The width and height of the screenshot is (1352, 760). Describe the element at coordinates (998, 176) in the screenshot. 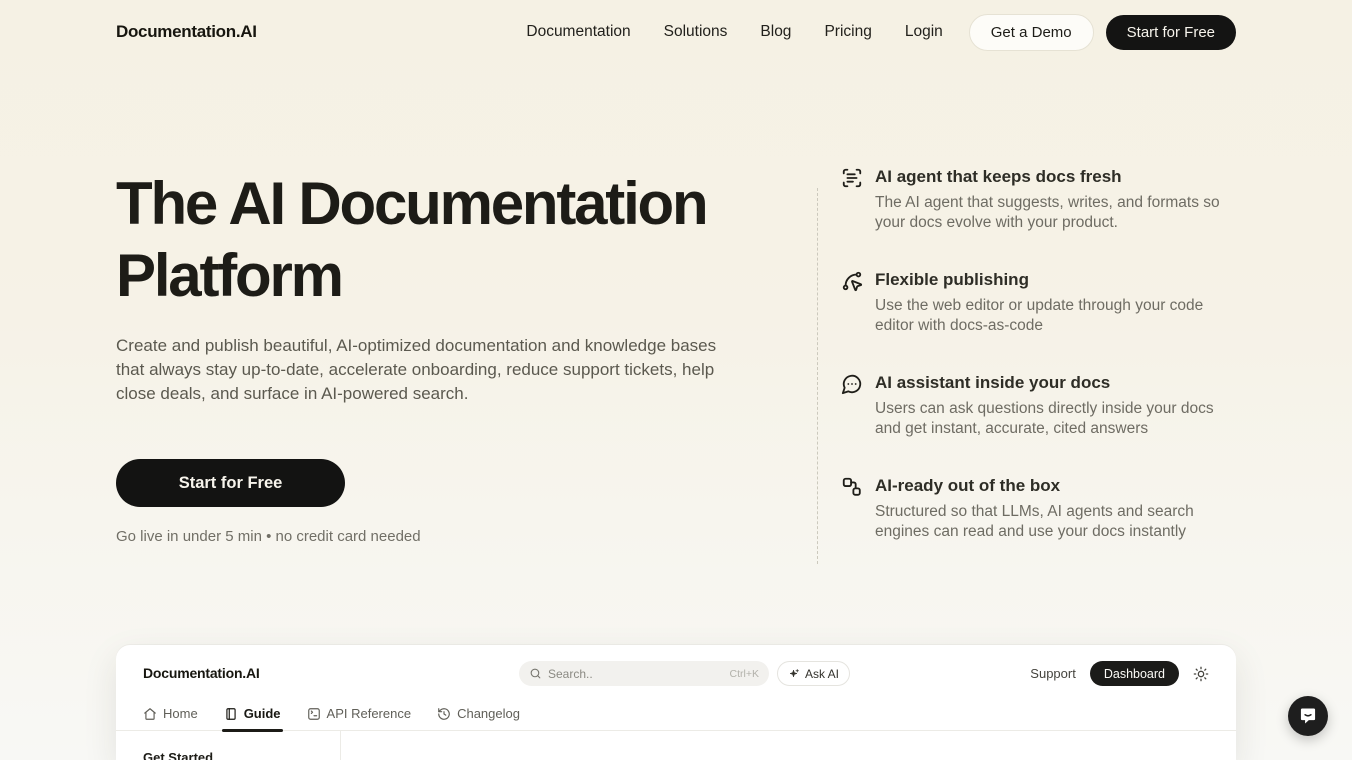

I see `feature-title: AI agent that keeps docs fresh` at that location.